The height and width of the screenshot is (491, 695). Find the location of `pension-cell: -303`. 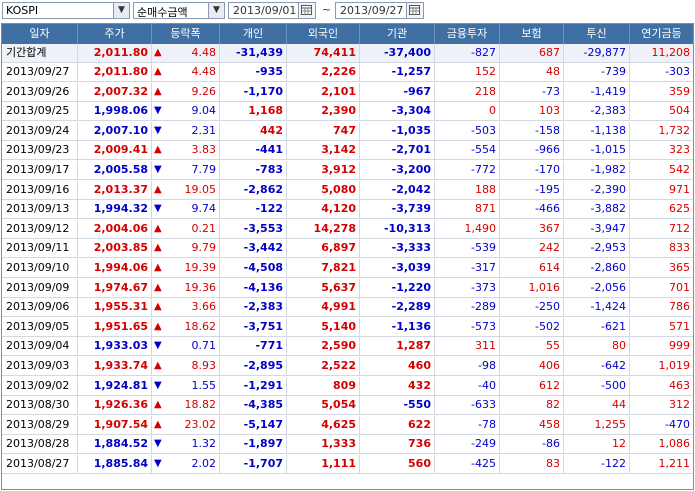

pension-cell: -303 is located at coordinates (661, 72).